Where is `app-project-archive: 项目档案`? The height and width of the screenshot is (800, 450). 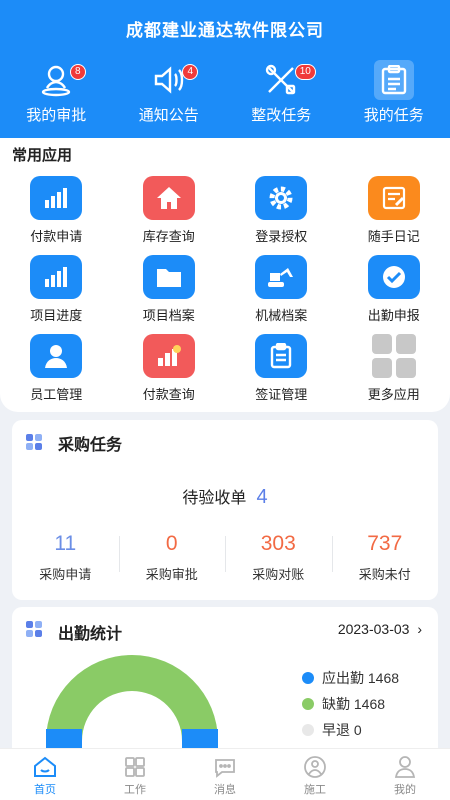
app-project-archive: 项目档案 is located at coordinates (169, 289).